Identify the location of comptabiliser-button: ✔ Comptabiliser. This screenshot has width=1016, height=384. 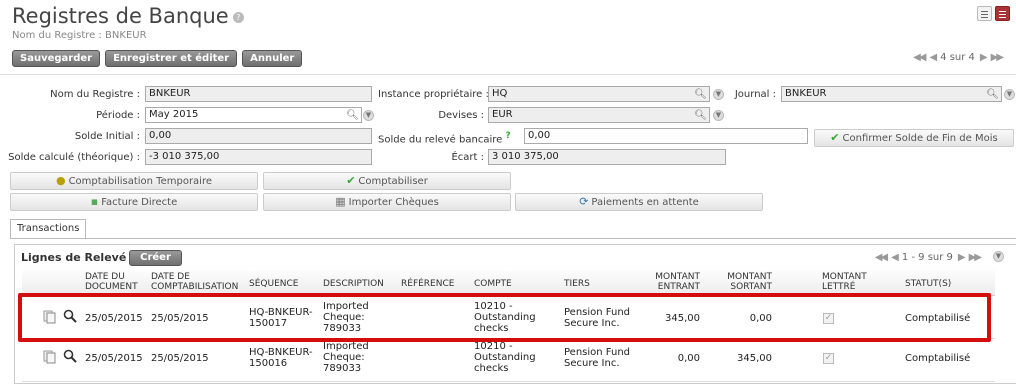
(387, 181).